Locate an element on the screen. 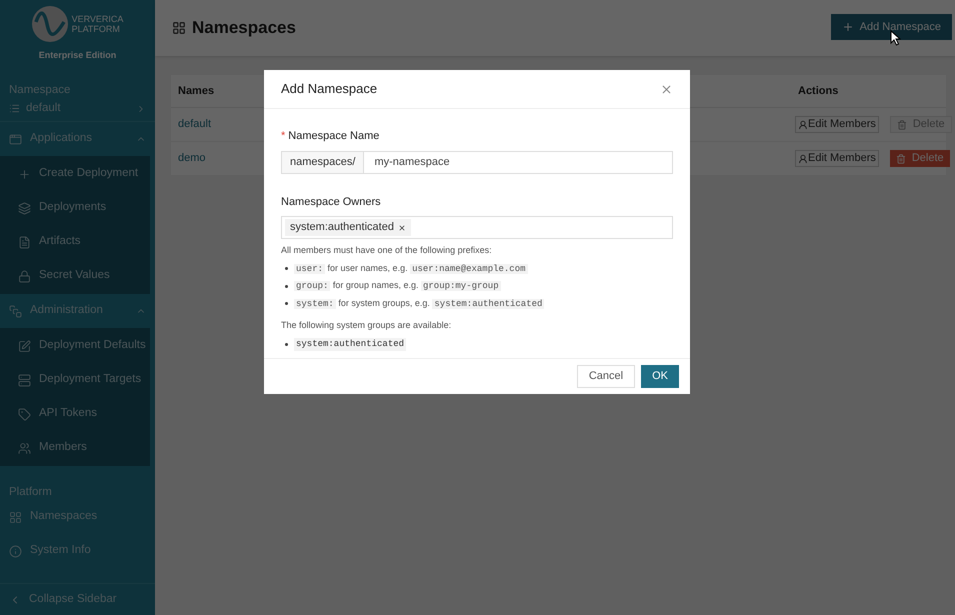  field-label: Namespace Owners is located at coordinates (331, 202).